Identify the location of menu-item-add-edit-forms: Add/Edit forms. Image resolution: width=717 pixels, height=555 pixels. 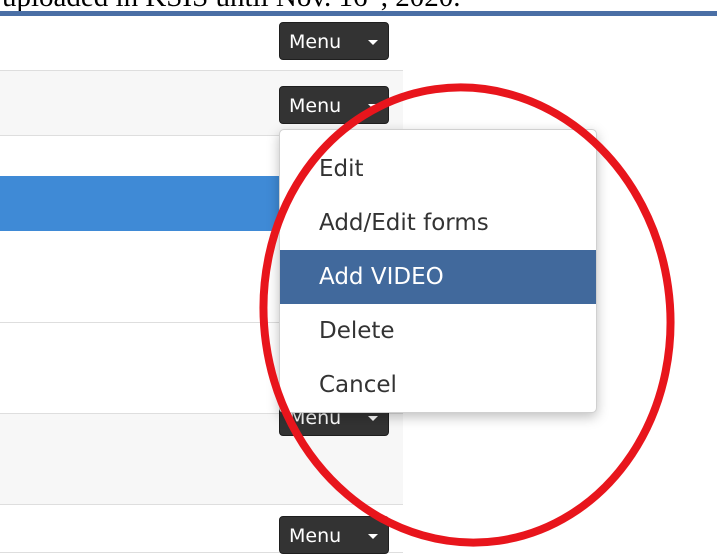
(438, 223).